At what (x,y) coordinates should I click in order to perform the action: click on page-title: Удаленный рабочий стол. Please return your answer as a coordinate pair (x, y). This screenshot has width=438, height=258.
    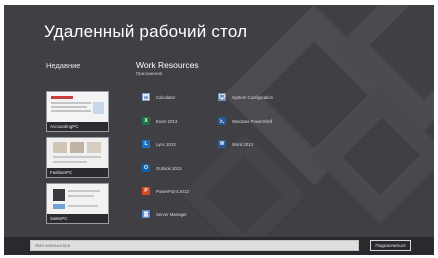
    Looking at the image, I should click on (146, 31).